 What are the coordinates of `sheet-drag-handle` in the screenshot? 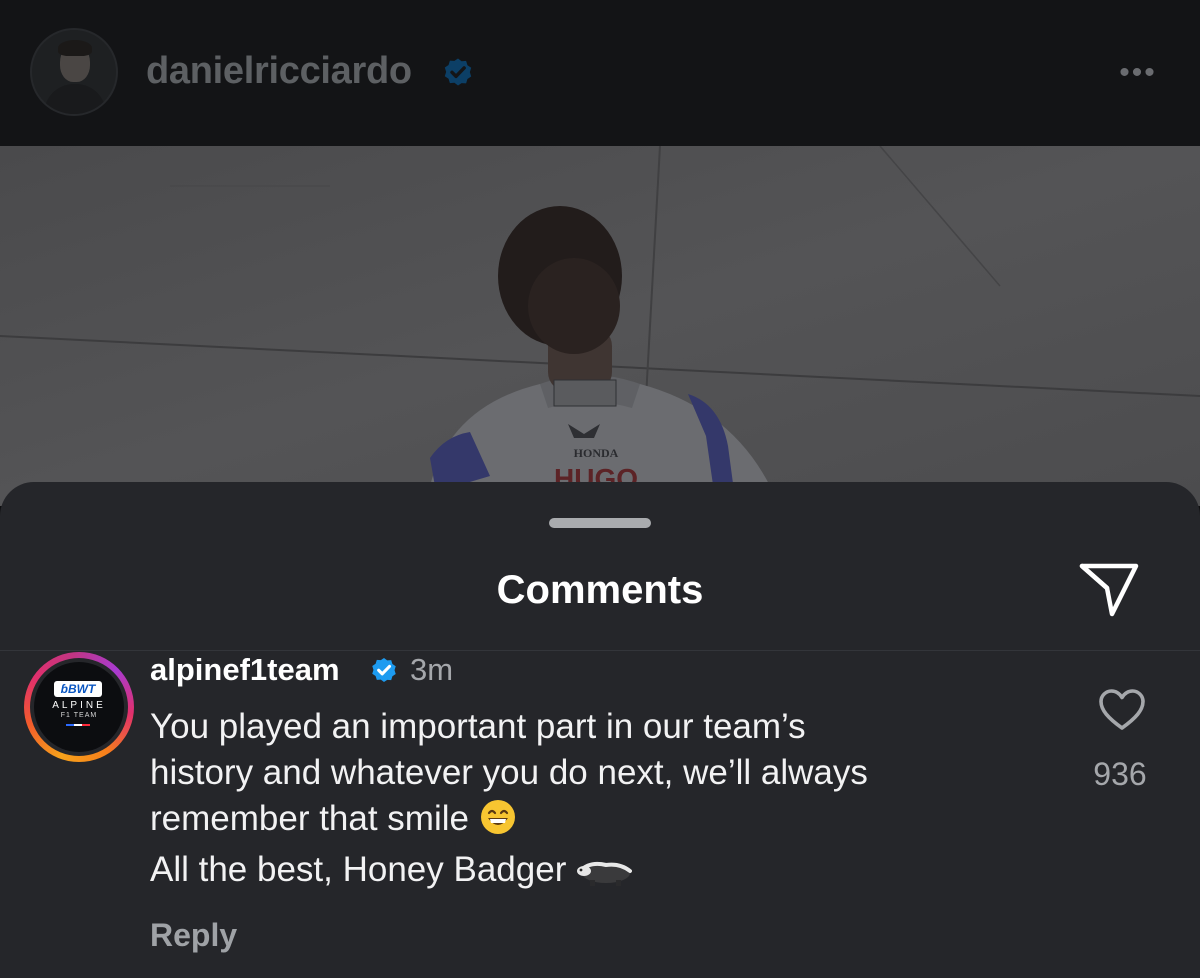 It's located at (600, 523).